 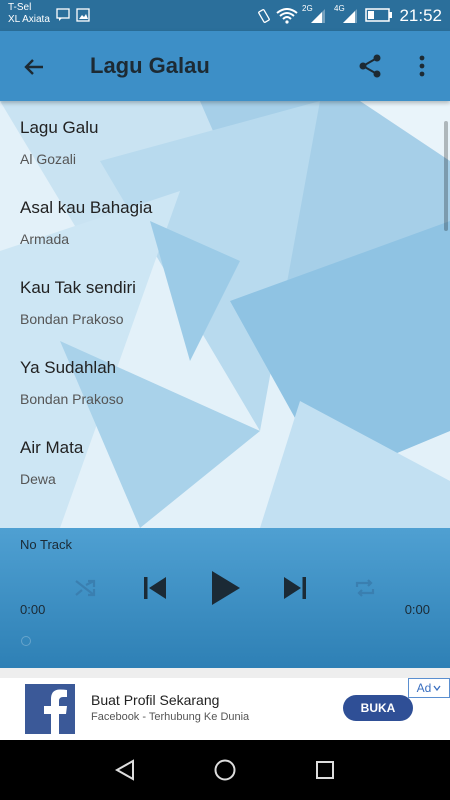 What do you see at coordinates (52, 447) in the screenshot?
I see `track-title: Air Mata` at bounding box center [52, 447].